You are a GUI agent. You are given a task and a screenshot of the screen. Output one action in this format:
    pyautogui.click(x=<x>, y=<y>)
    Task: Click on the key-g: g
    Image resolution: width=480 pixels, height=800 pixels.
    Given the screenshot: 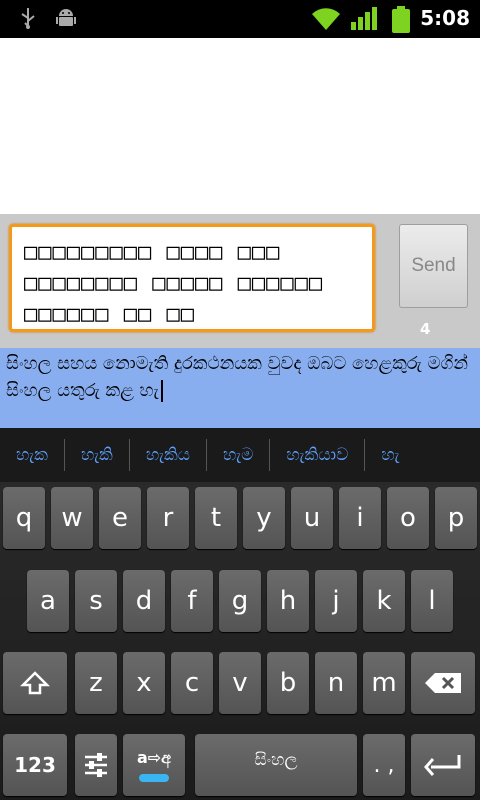 What is the action you would take?
    pyautogui.click(x=240, y=601)
    